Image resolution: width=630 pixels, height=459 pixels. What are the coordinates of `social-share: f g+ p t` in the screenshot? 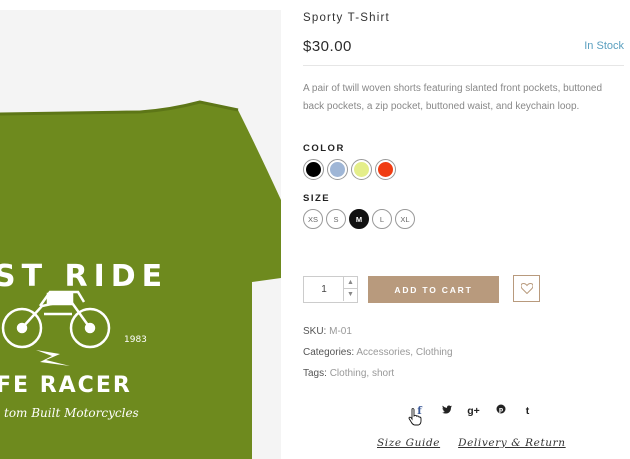 It's located at (473, 411).